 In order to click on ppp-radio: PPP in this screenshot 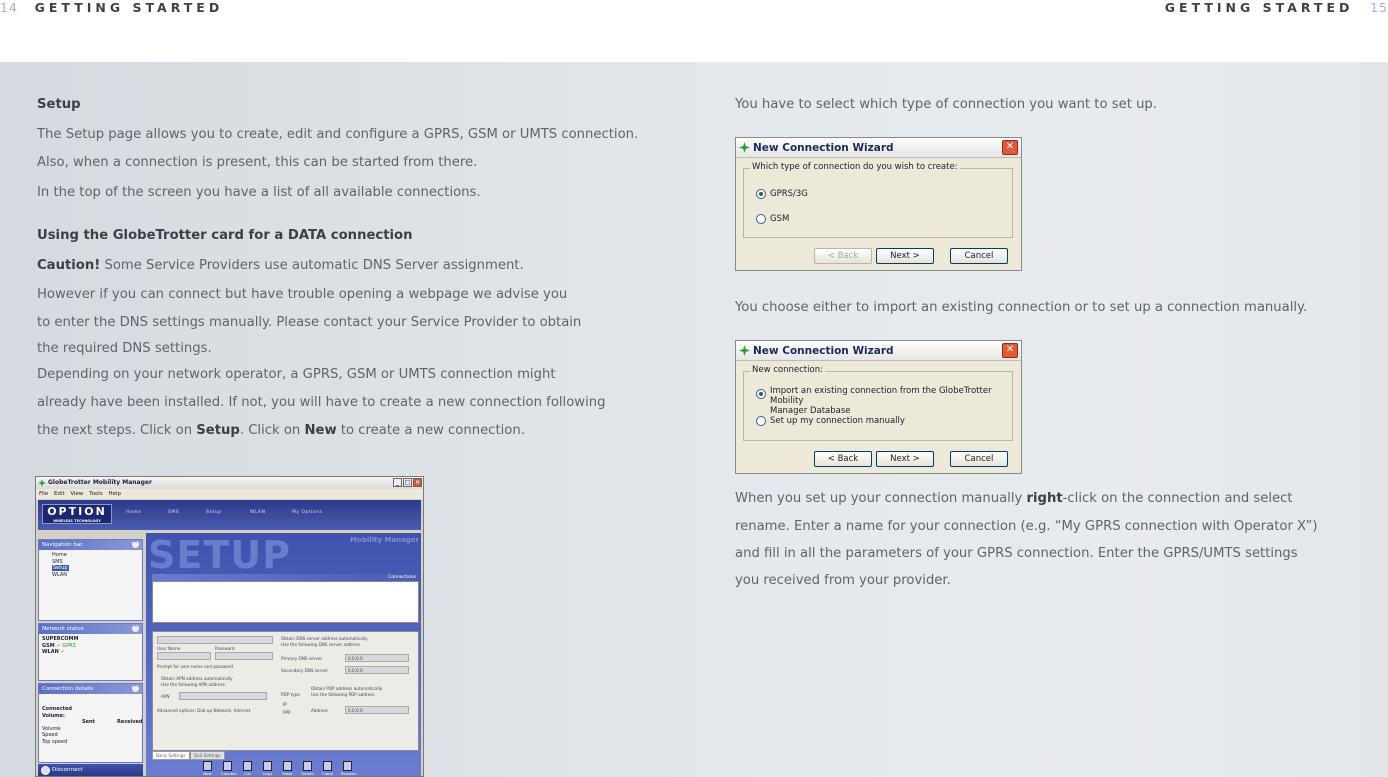, I will do `click(287, 712)`.